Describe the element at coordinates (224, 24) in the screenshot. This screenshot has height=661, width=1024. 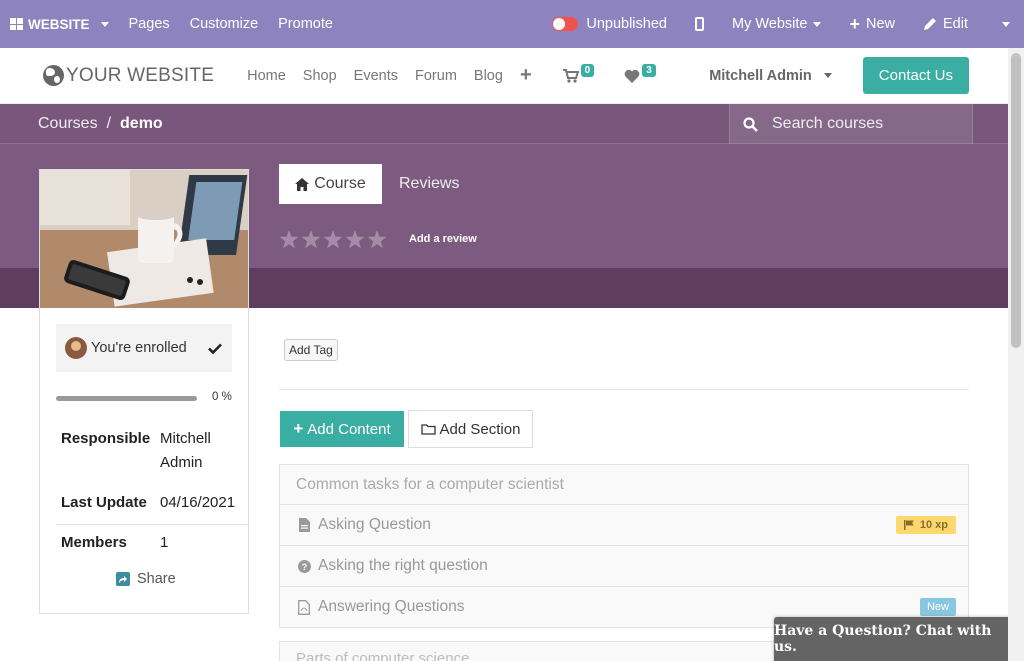
I see `menu-customize: Customize` at that location.